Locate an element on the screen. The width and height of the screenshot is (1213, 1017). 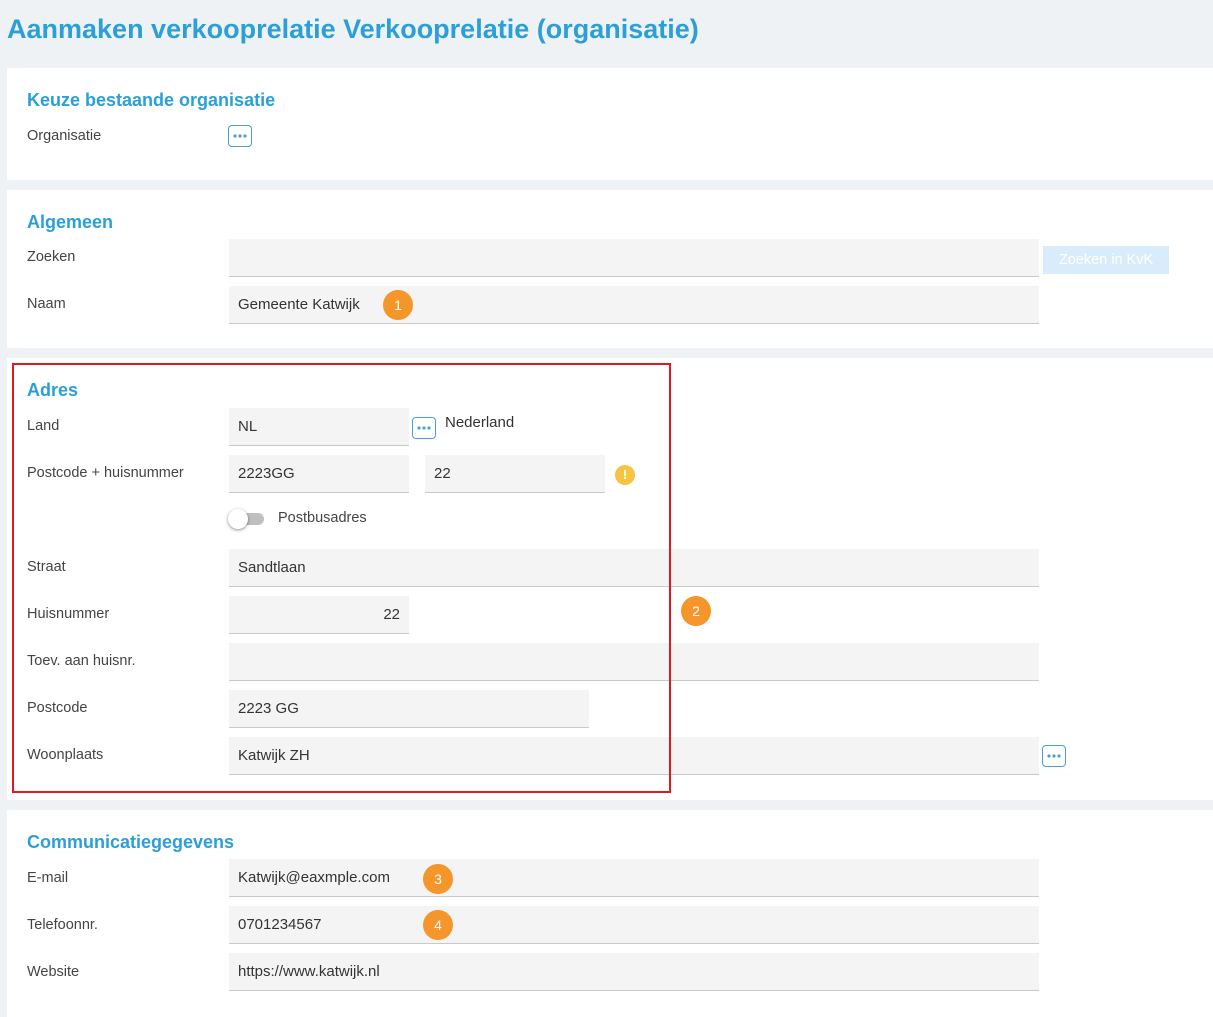
name-label: Naam is located at coordinates (46, 304).